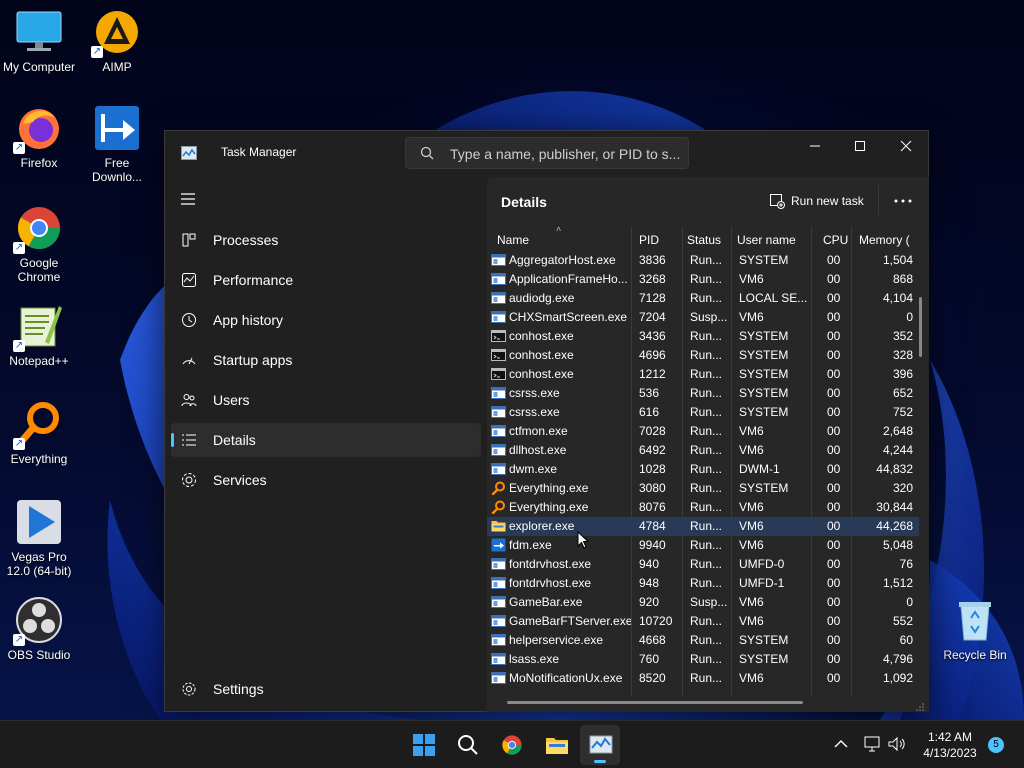 The image size is (1024, 768). I want to click on file-explorer-taskbar-button, so click(556, 745).